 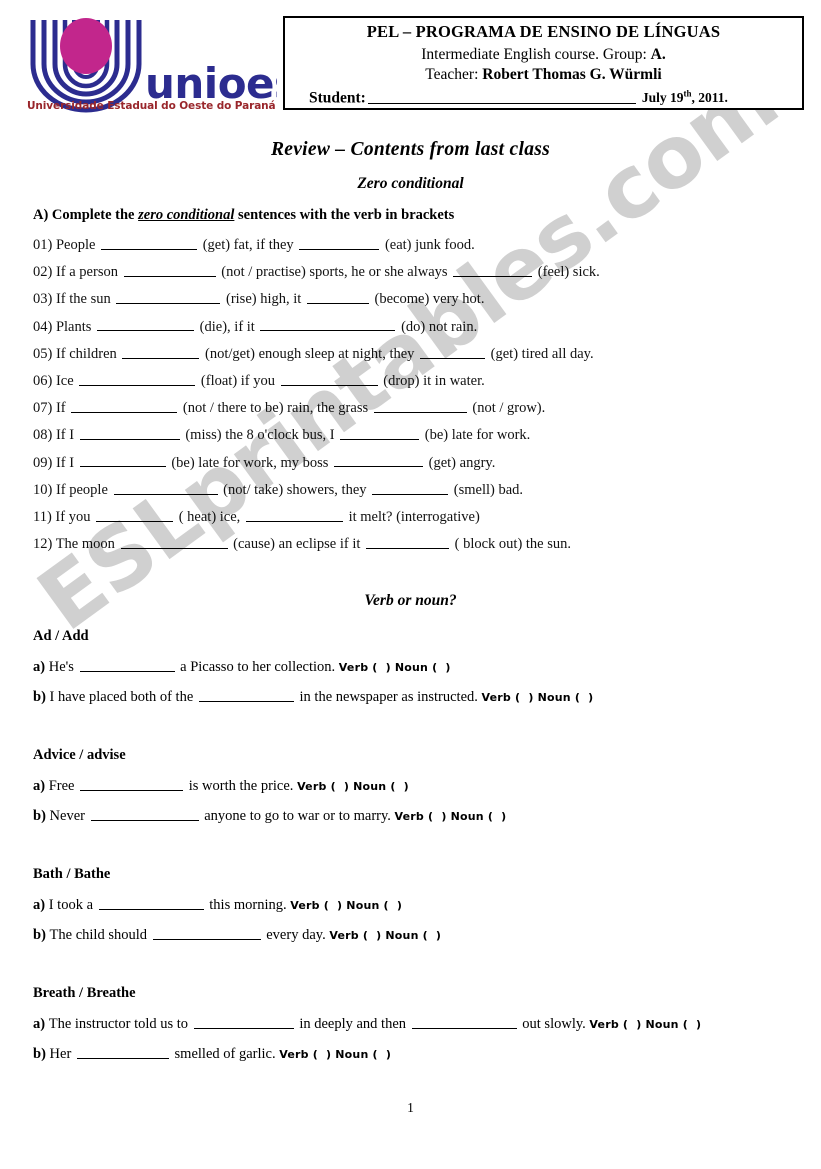 I want to click on question-text: ( block out) the sun., so click(x=513, y=543).